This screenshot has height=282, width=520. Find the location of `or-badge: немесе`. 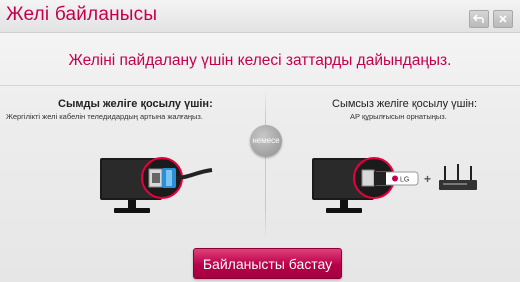

or-badge: немесе is located at coordinates (266, 141).